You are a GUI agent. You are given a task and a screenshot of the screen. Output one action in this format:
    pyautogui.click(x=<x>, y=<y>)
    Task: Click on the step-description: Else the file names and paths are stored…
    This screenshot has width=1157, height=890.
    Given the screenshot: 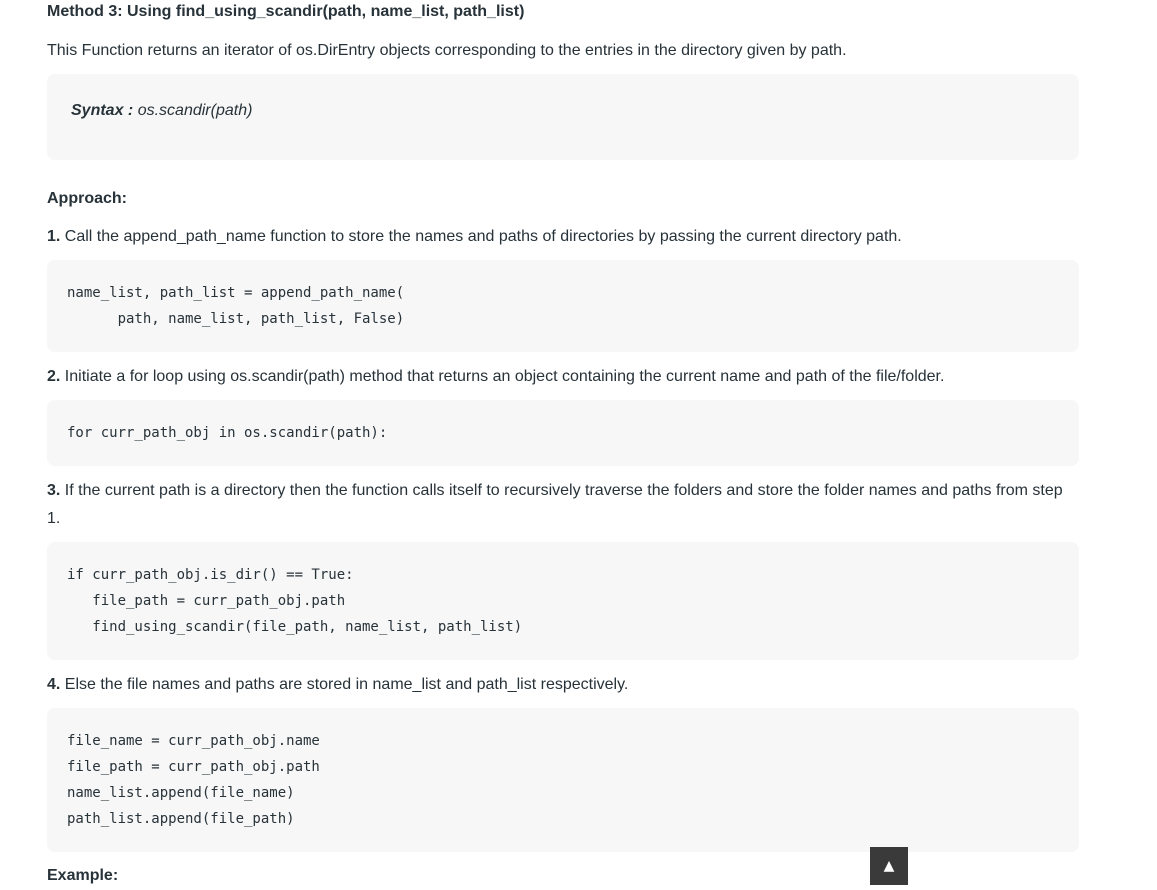 What is the action you would take?
    pyautogui.click(x=344, y=684)
    